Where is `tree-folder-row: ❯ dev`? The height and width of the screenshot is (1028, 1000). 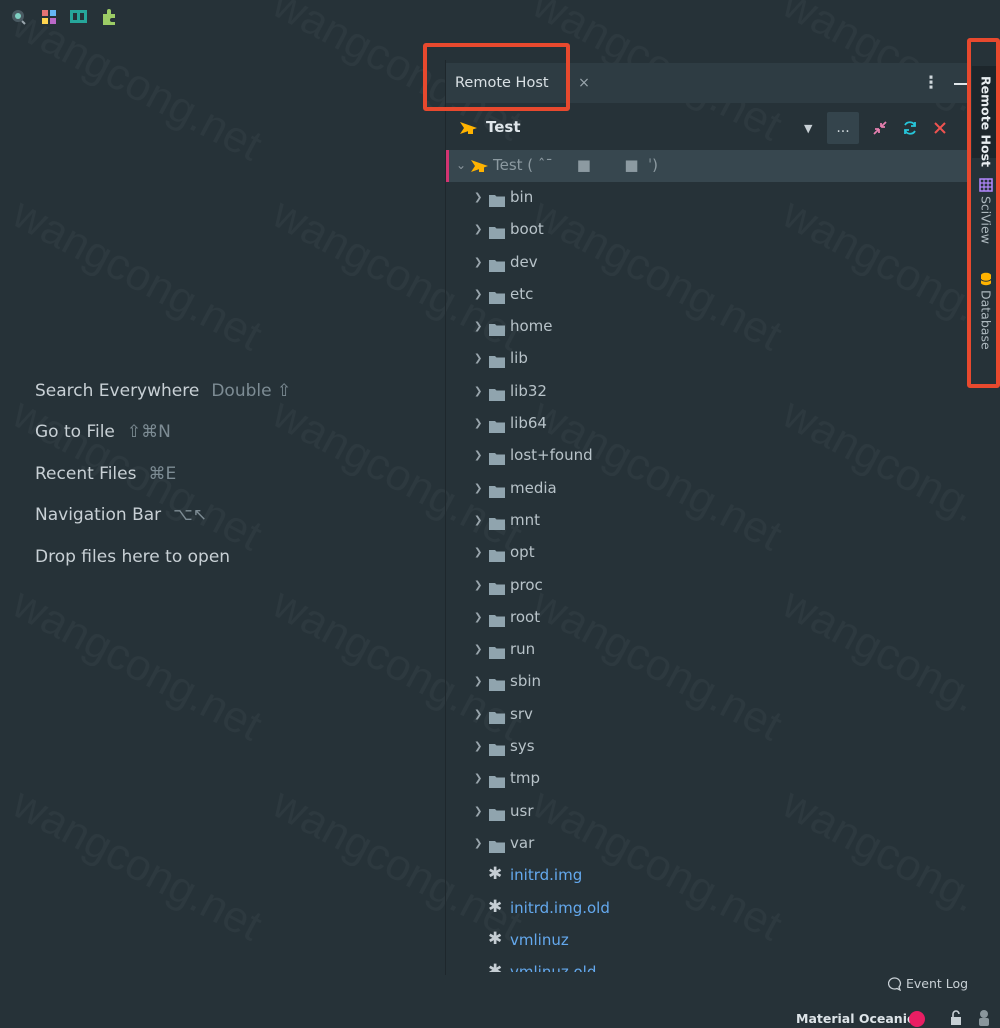
tree-folder-row: ❯ dev is located at coordinates (708, 263).